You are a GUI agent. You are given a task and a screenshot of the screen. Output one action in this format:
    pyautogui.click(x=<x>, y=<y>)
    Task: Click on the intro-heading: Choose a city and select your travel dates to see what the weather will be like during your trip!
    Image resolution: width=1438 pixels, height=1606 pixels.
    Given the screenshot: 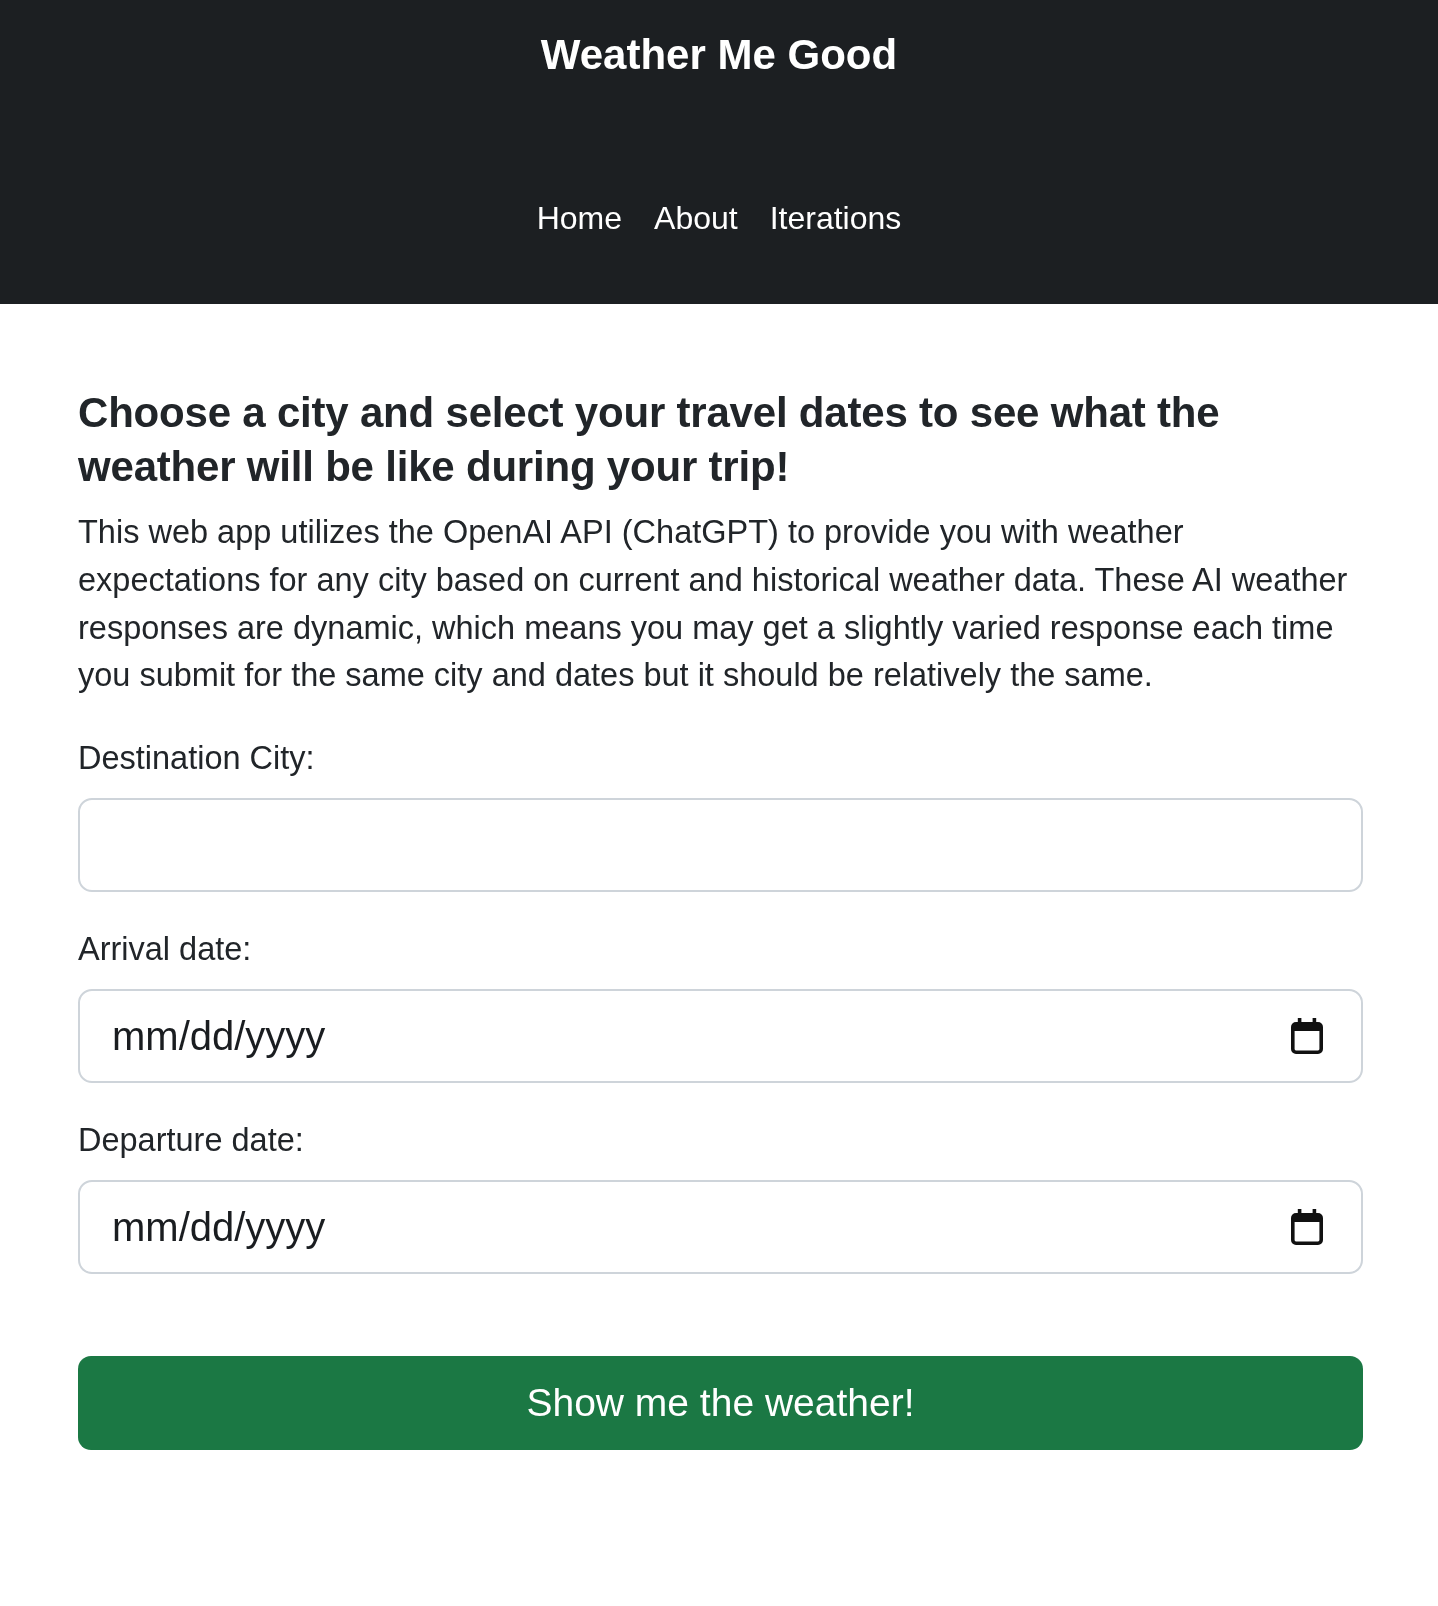 What is the action you would take?
    pyautogui.click(x=649, y=440)
    